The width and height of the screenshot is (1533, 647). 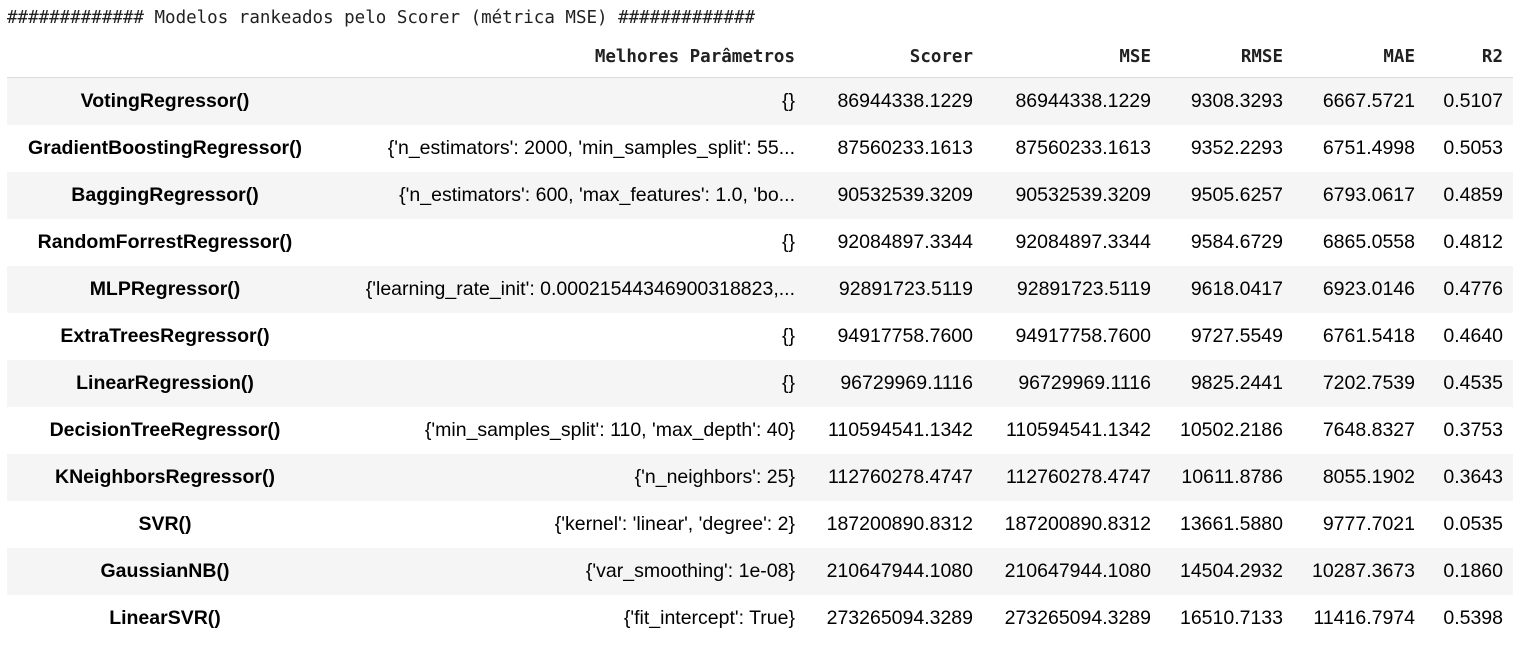 I want to click on model-name: KNeighborsRegressor(), so click(x=165, y=476).